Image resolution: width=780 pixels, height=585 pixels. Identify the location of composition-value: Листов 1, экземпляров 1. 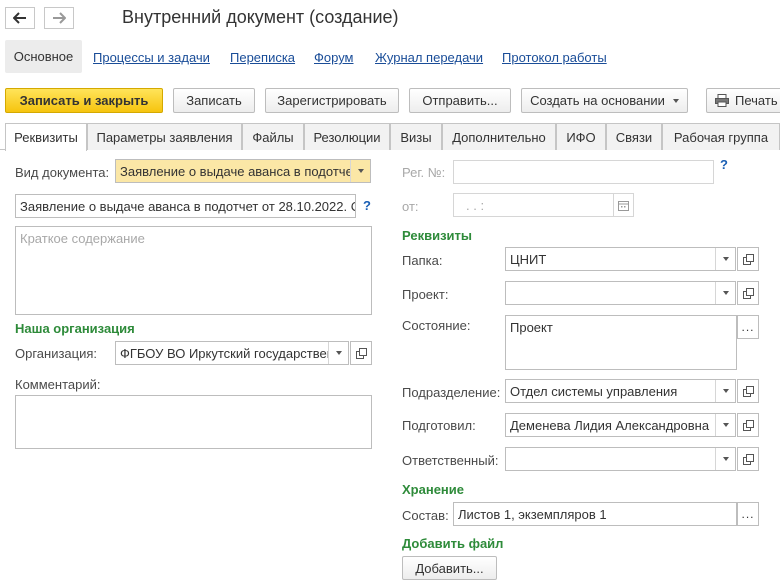
(532, 514).